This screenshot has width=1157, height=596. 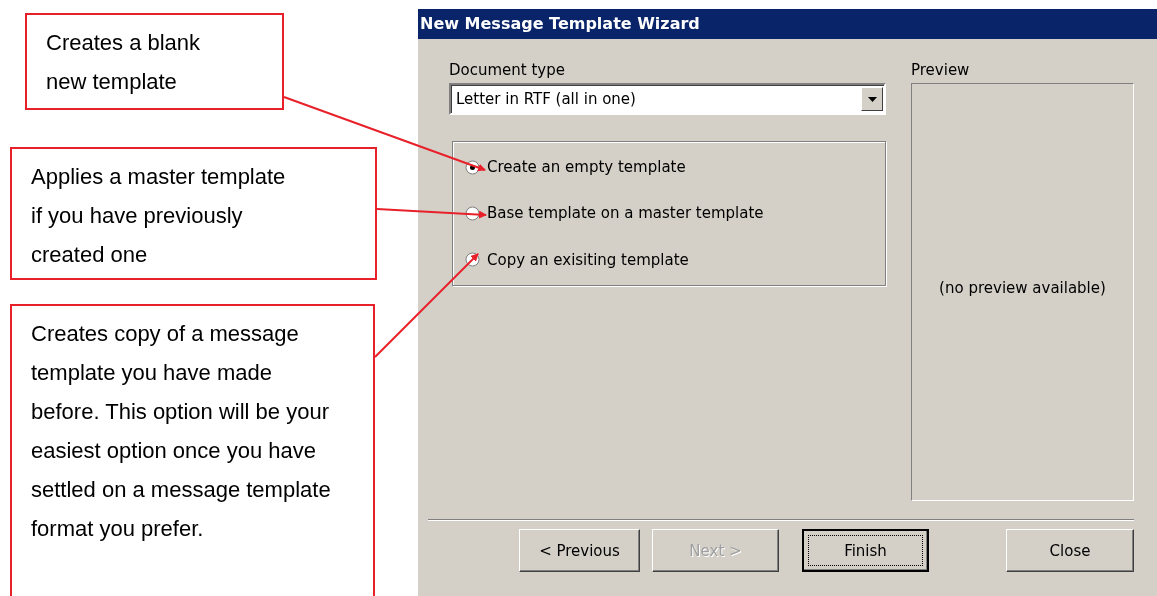 I want to click on preview-message: (no preview available), so click(x=1022, y=288).